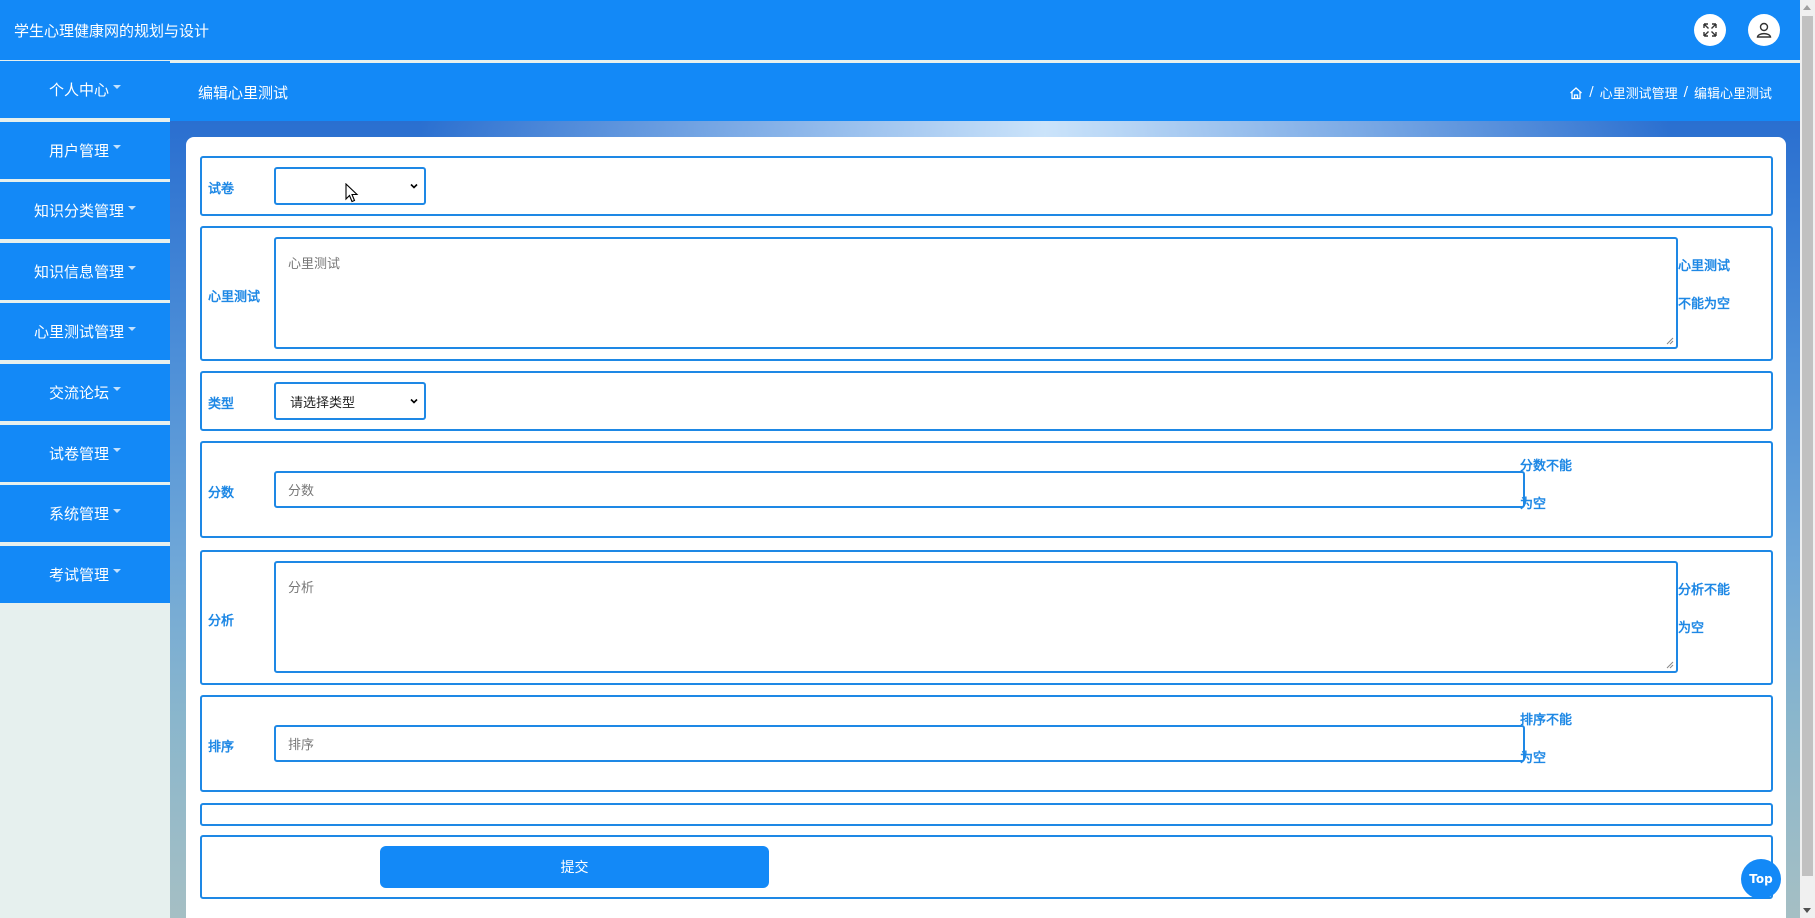 This screenshot has height=918, width=1815. I want to click on form-row-analysis: 分析 分析 分析不能 为空, so click(986, 617).